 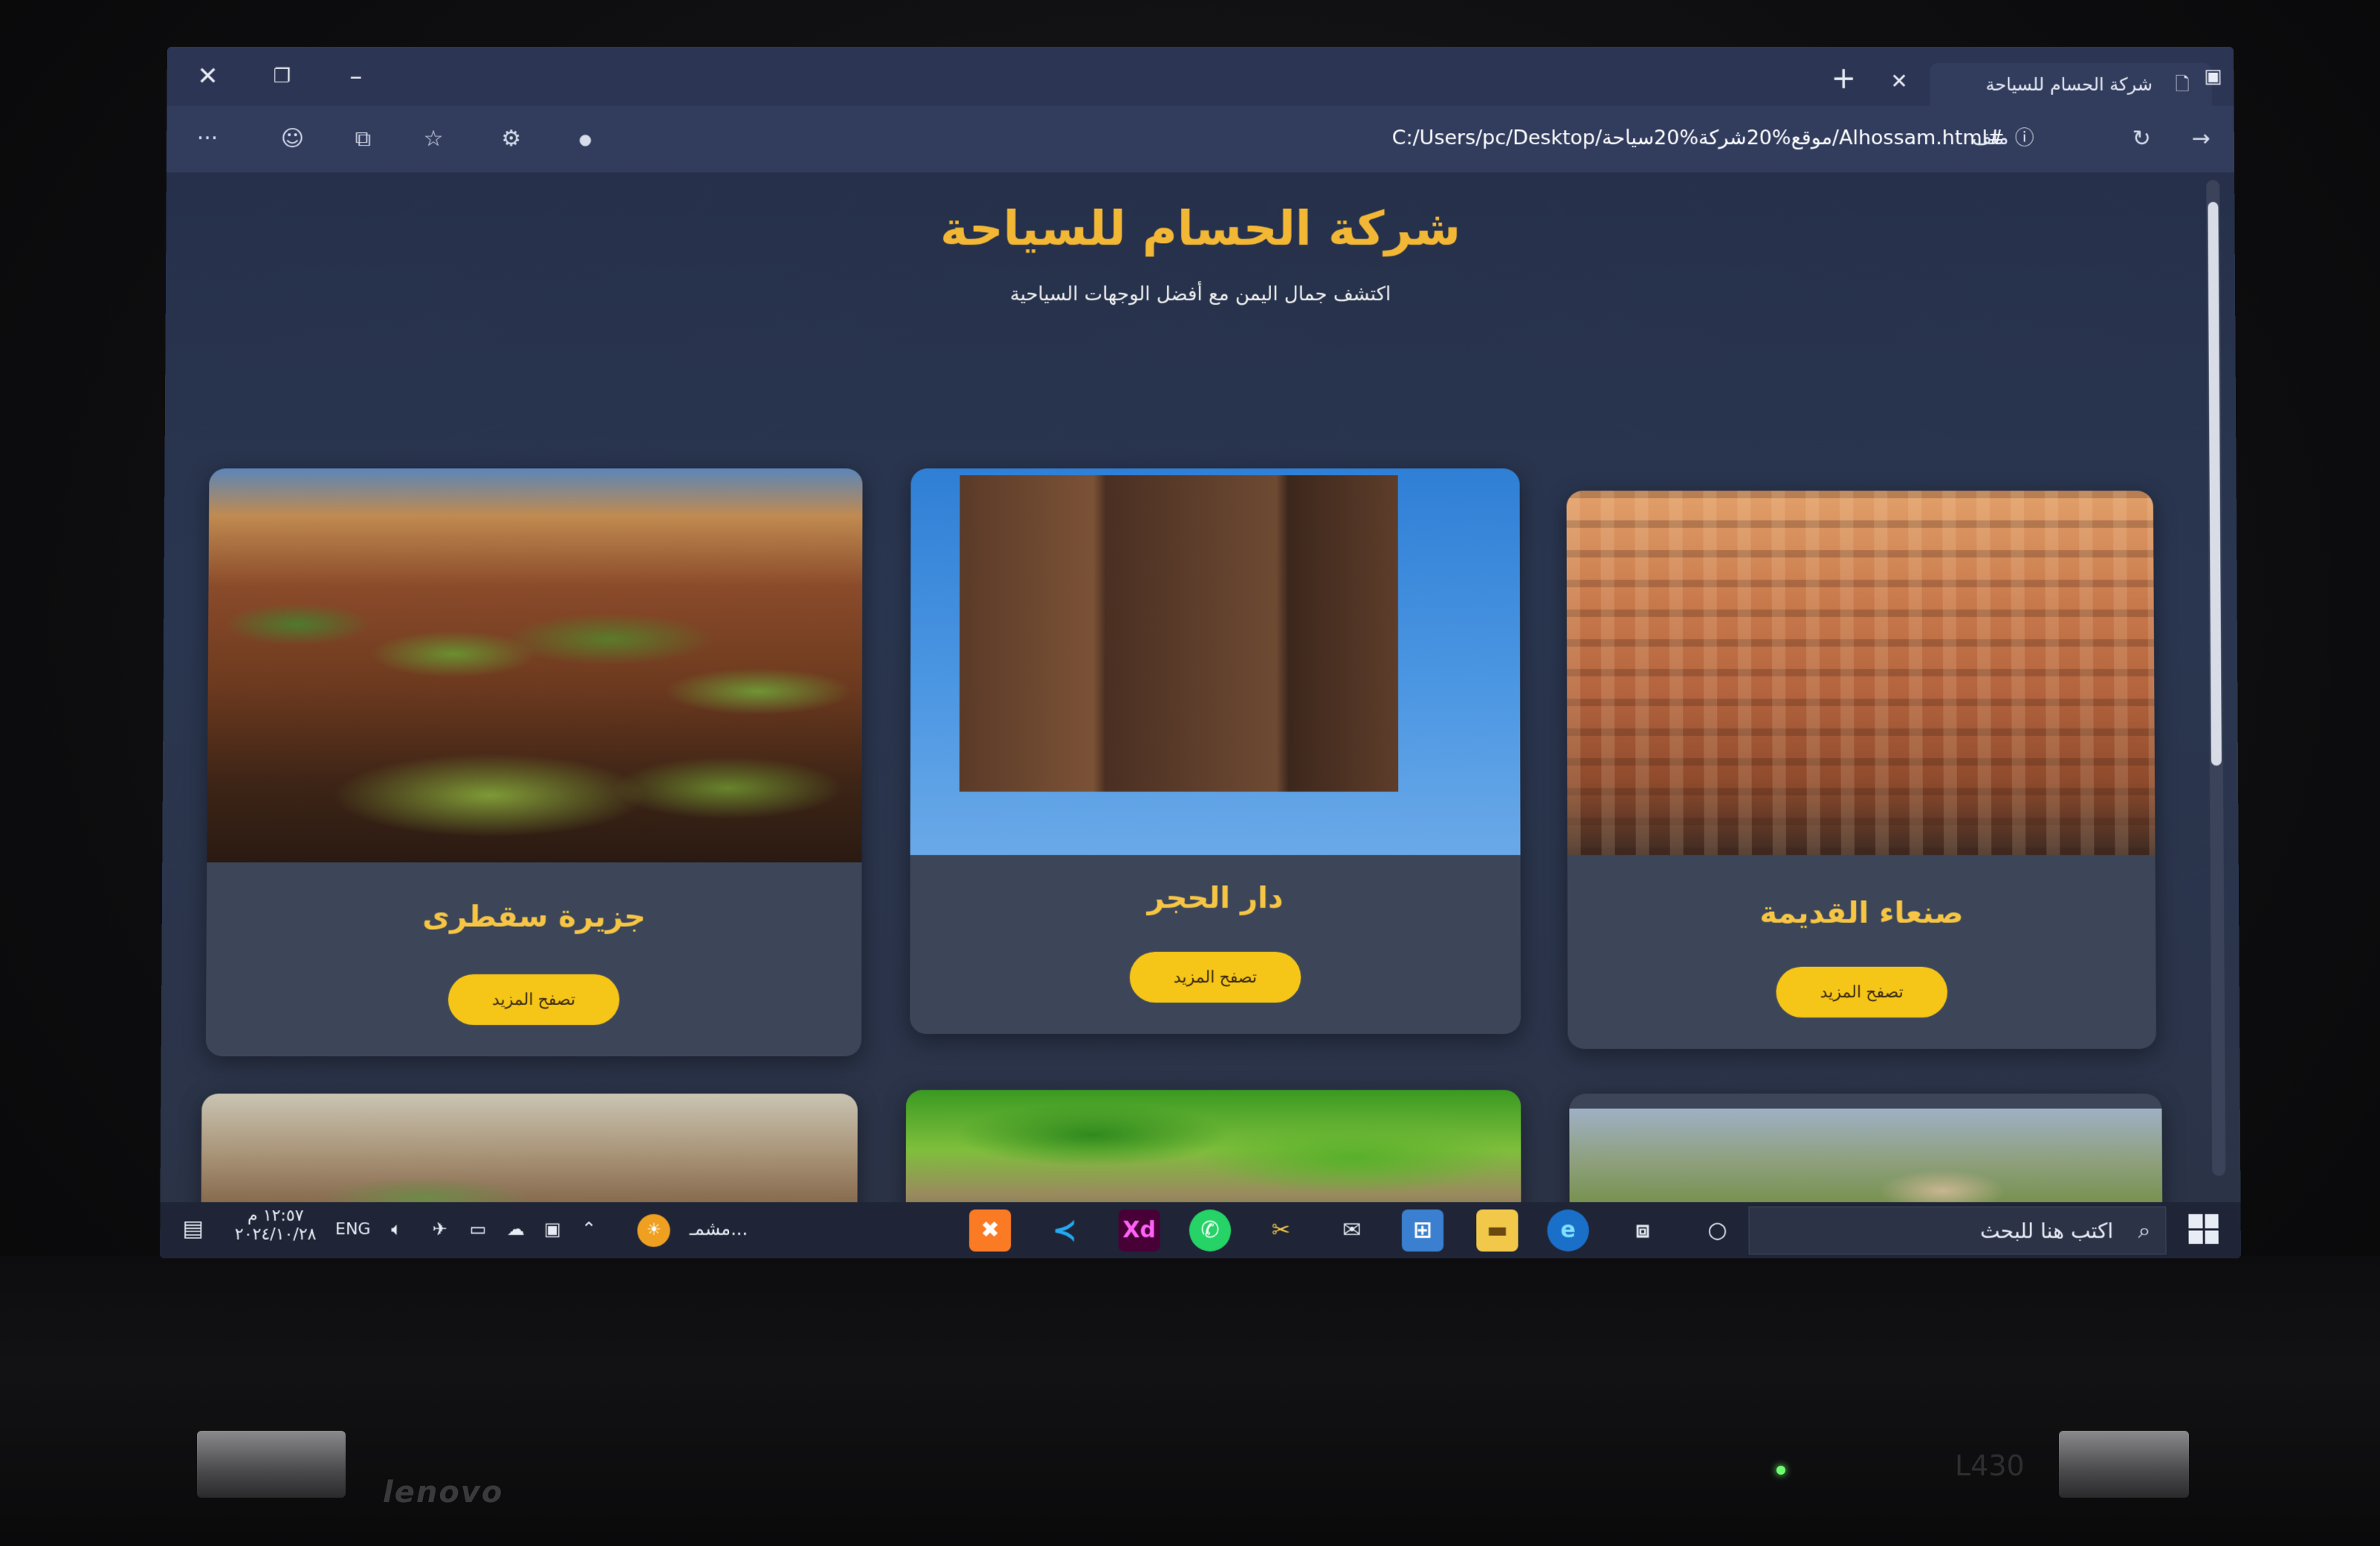 I want to click on restore-window-icon: ❐, so click(x=282, y=76).